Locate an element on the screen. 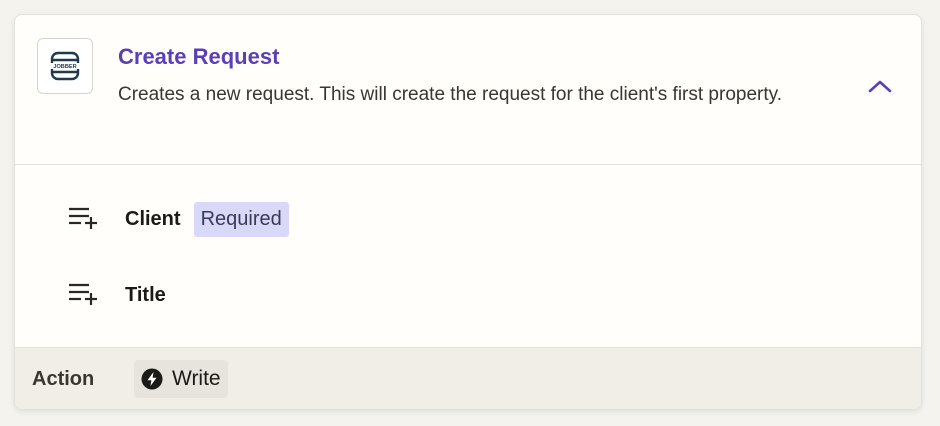 This screenshot has height=426, width=940. bolt-icon is located at coordinates (152, 379).